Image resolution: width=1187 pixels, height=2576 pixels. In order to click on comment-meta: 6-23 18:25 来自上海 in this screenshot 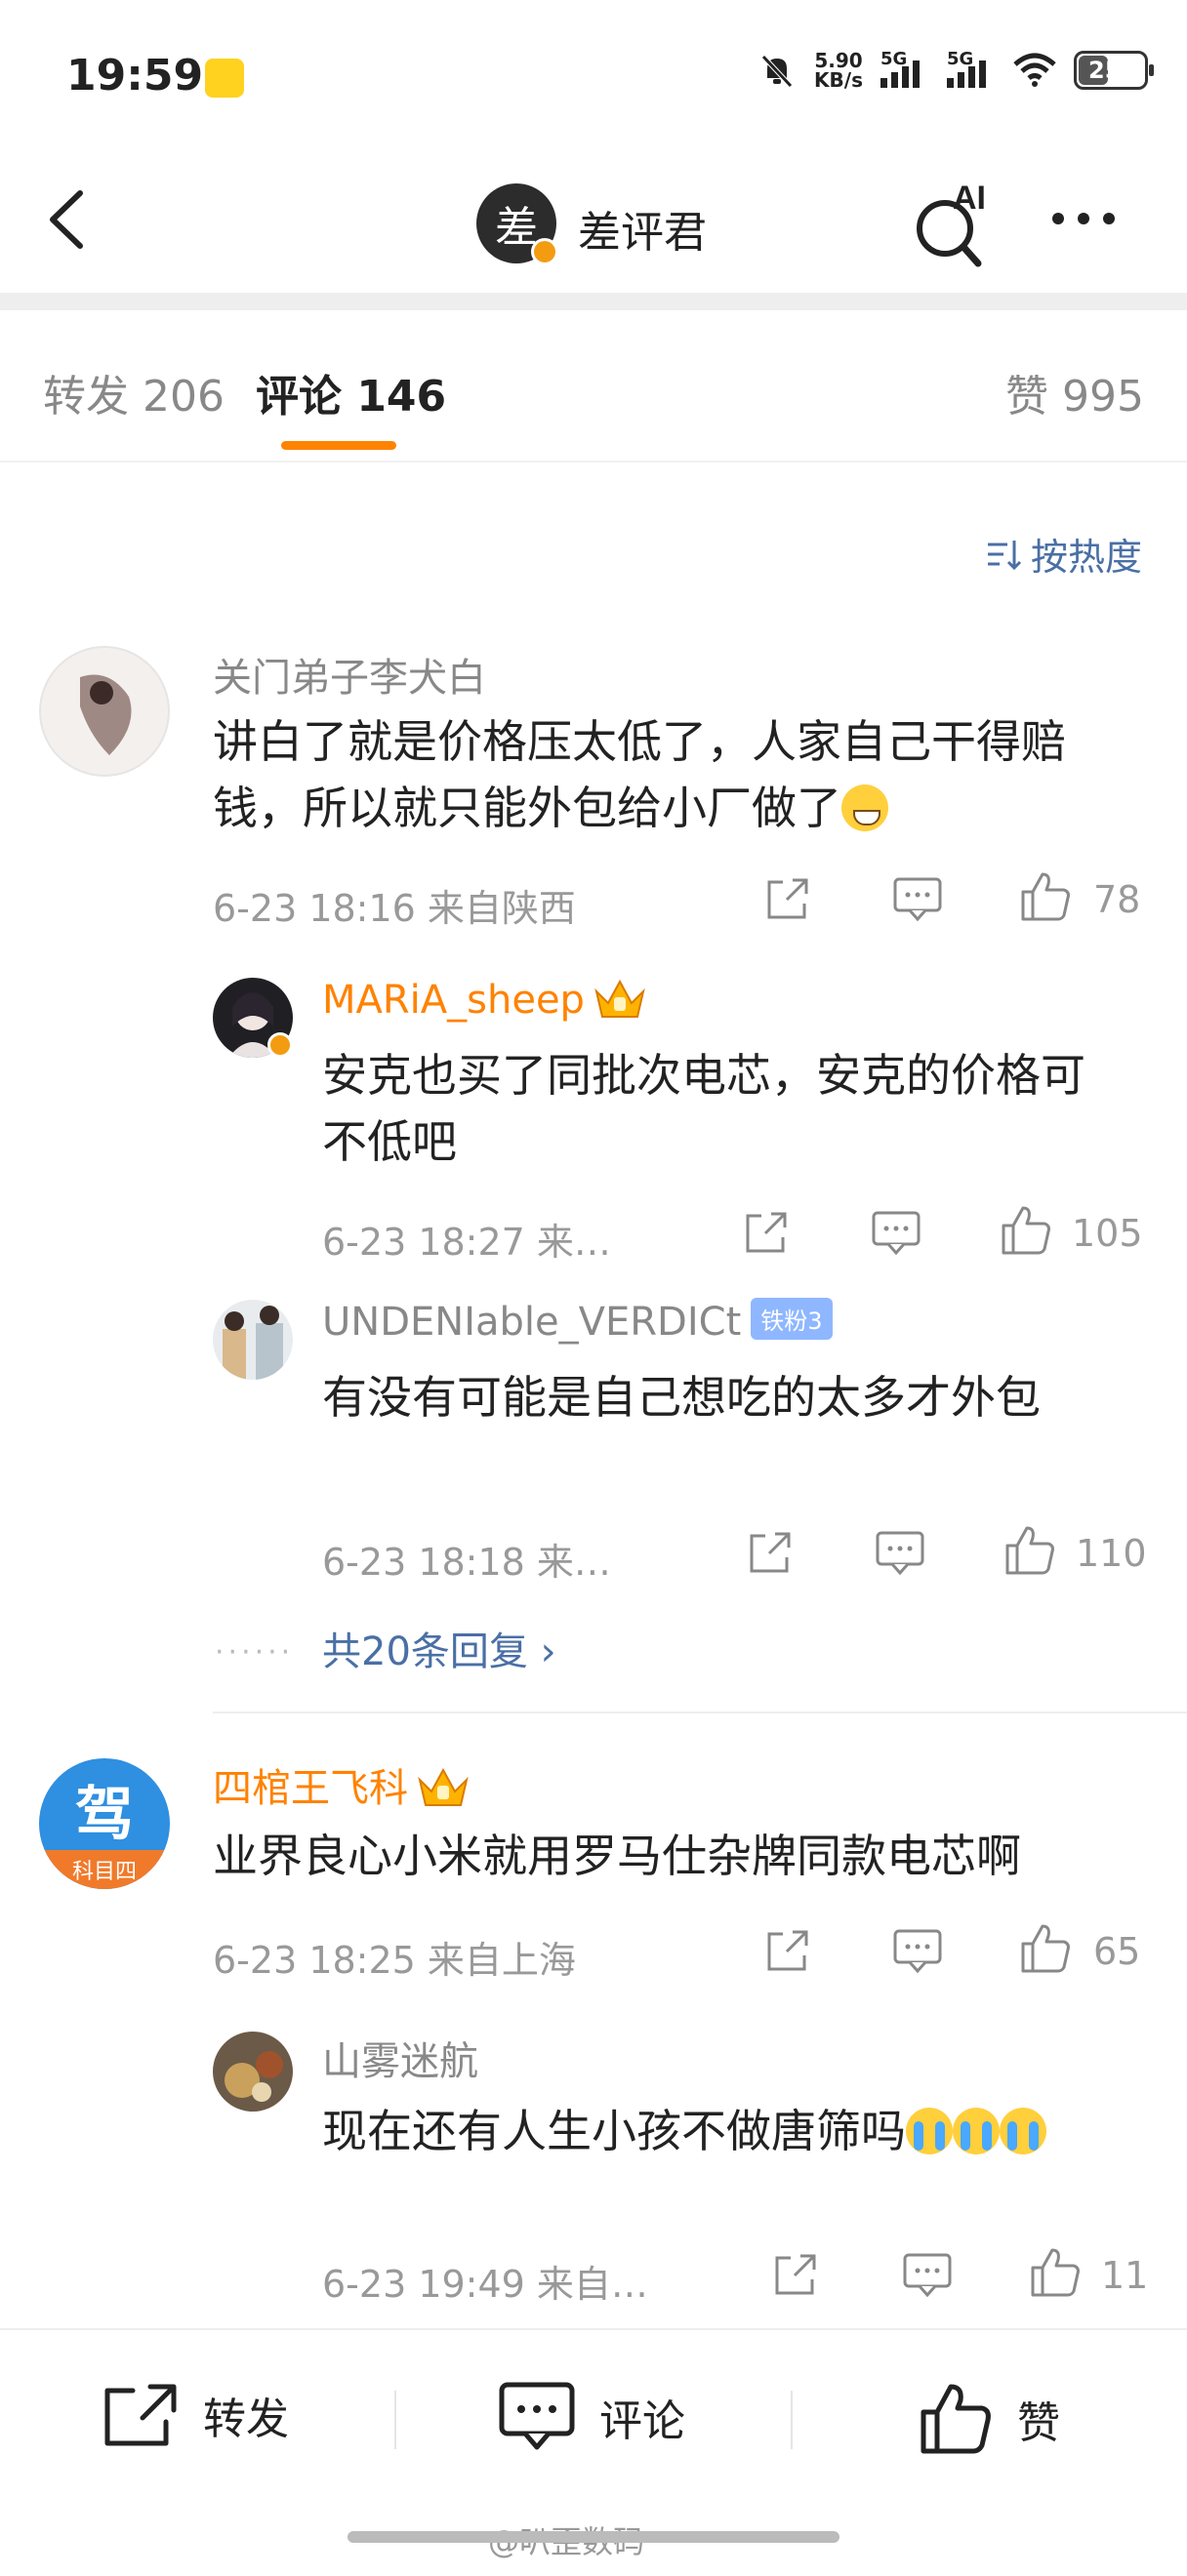, I will do `click(394, 1960)`.